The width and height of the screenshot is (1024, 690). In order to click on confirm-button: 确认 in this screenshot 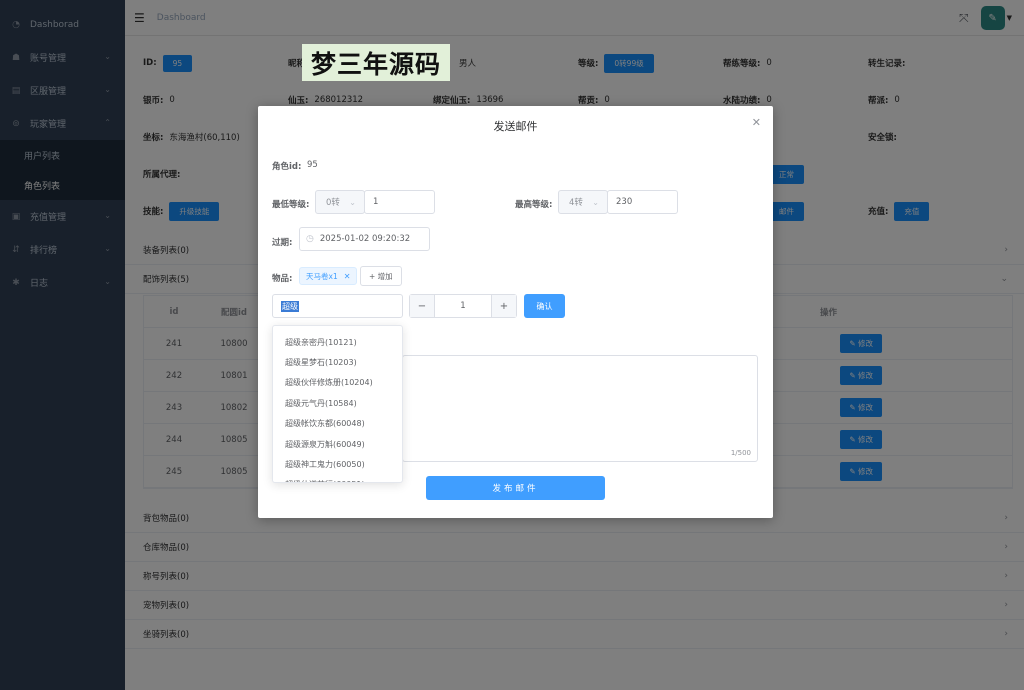, I will do `click(544, 306)`.